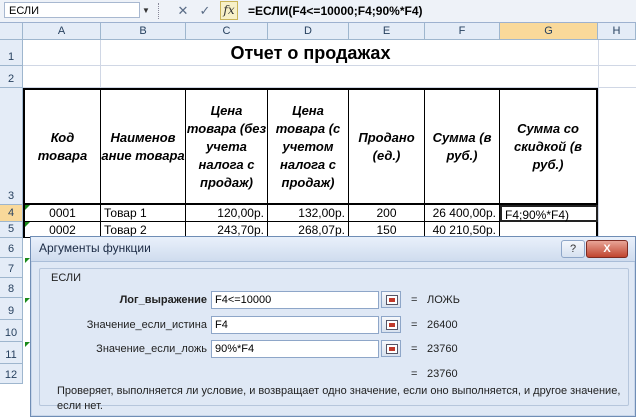  Describe the element at coordinates (442, 349) in the screenshot. I see `arg-result-value-if-false: 23760` at that location.